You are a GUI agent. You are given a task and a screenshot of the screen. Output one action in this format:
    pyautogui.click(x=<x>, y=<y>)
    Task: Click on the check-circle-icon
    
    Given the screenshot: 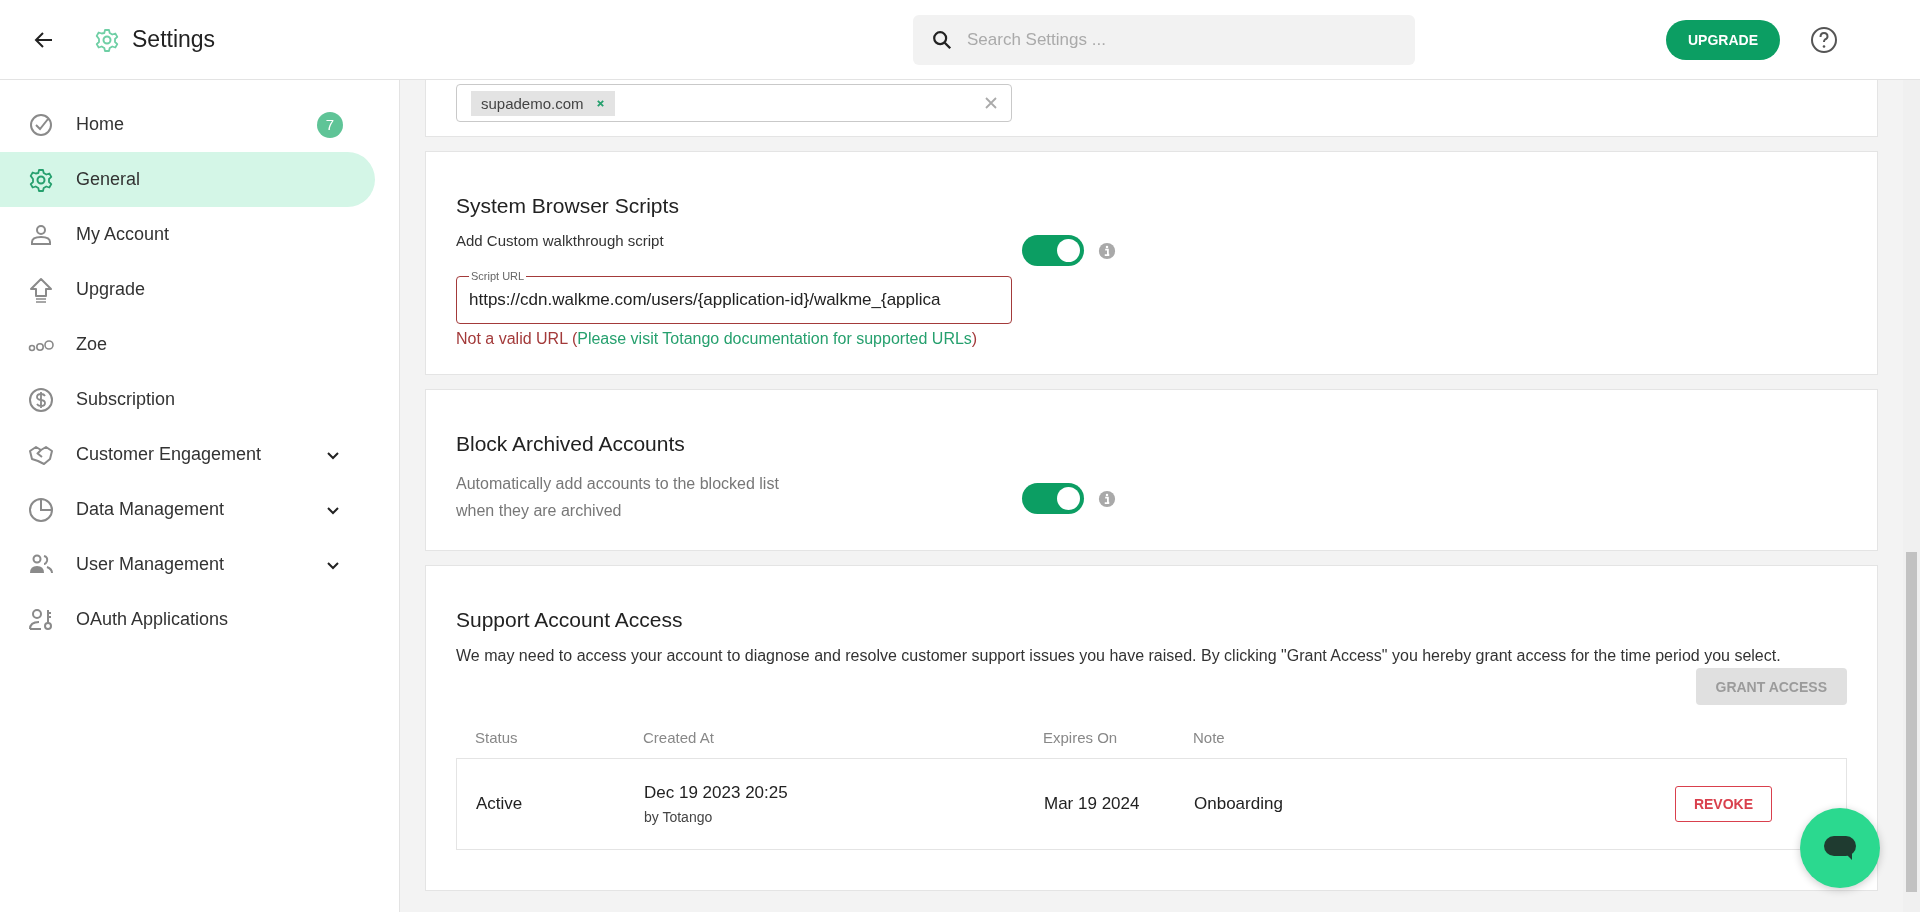 What is the action you would take?
    pyautogui.click(x=41, y=124)
    